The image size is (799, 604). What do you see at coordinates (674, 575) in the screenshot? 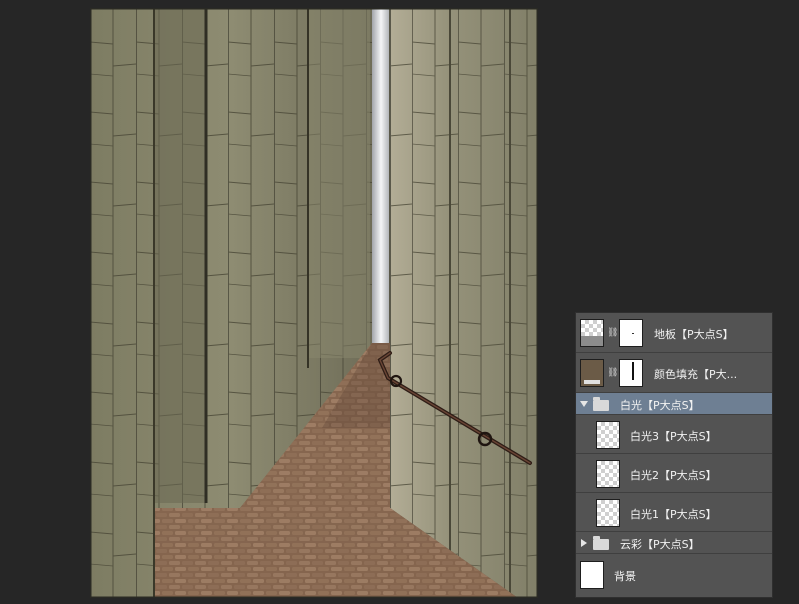
I see `layer-row-background: 背景` at bounding box center [674, 575].